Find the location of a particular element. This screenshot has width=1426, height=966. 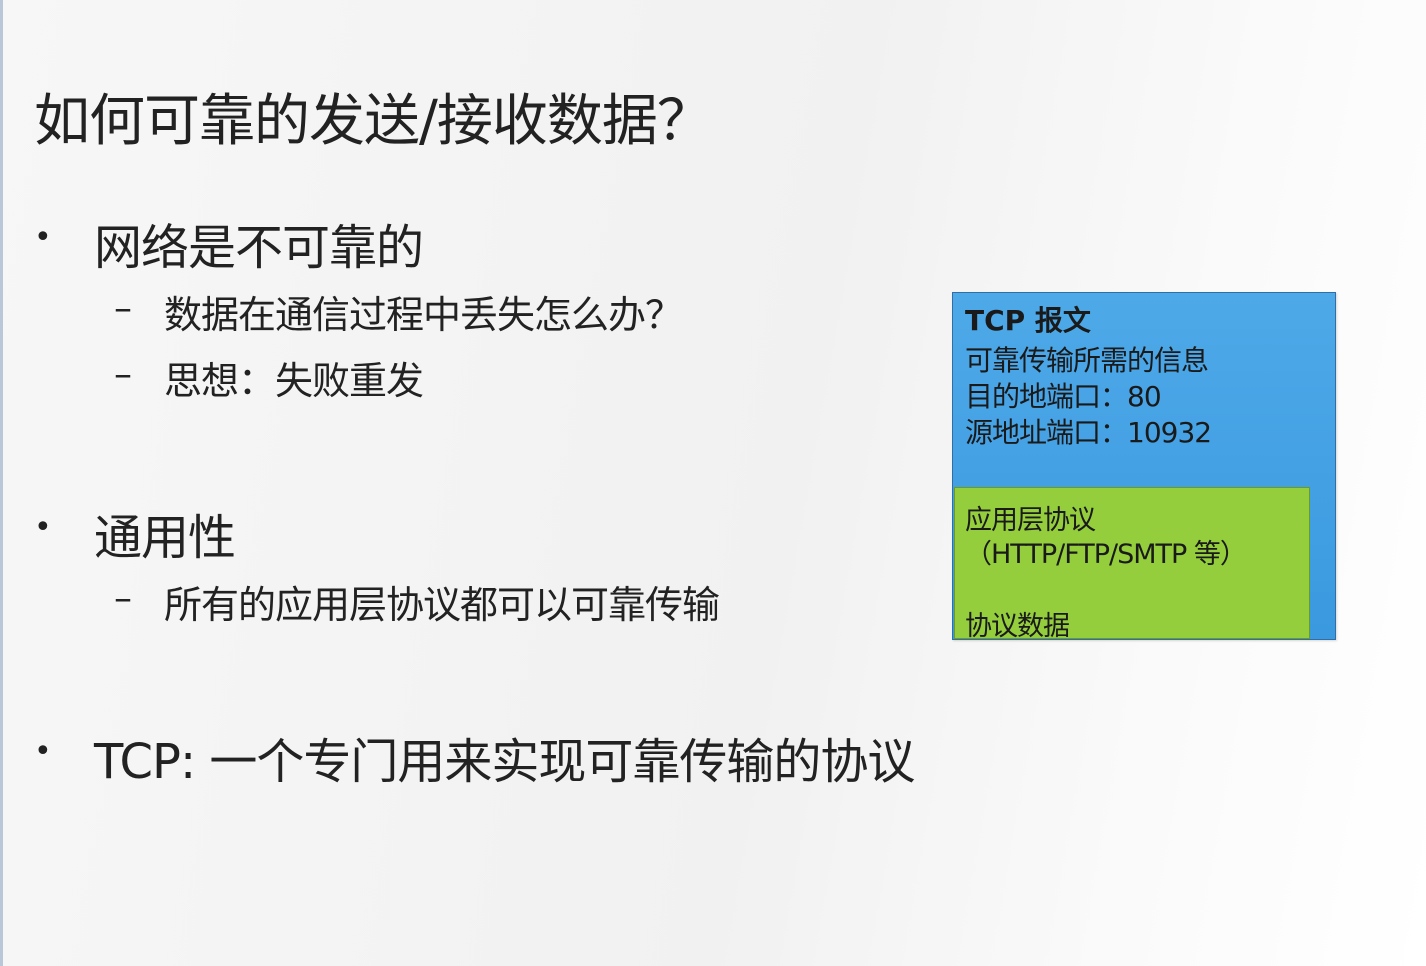

tcp-packet-title: TCP 报文 is located at coordinates (1028, 320).